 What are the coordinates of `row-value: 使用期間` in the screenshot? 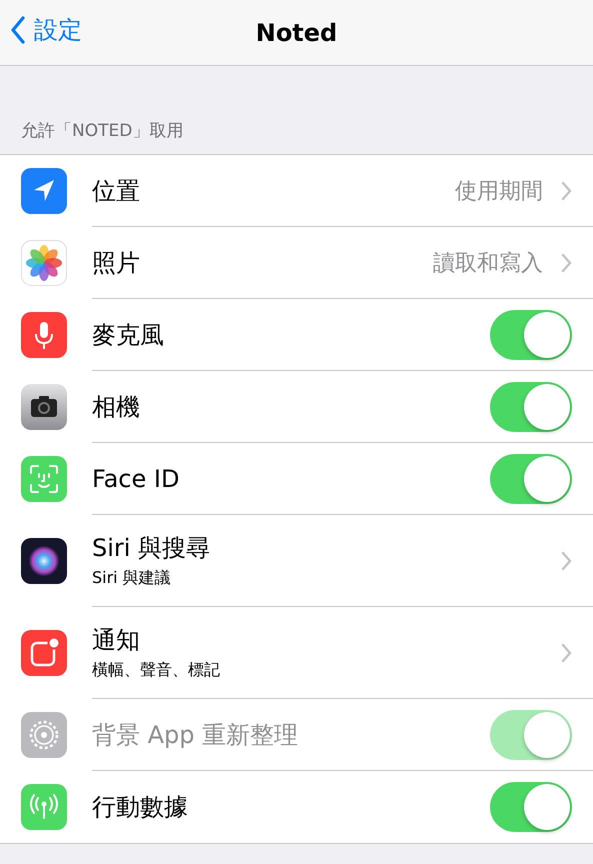 It's located at (499, 192).